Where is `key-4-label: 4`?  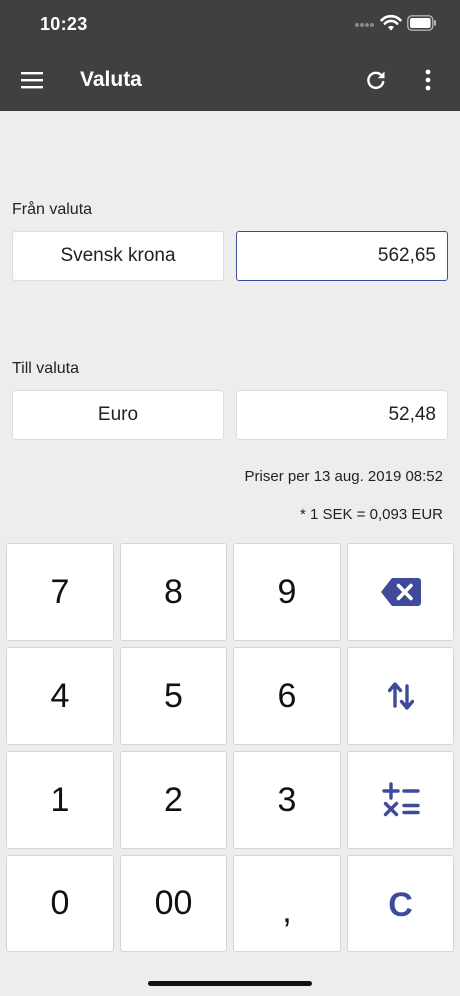
key-4-label: 4 is located at coordinates (60, 695).